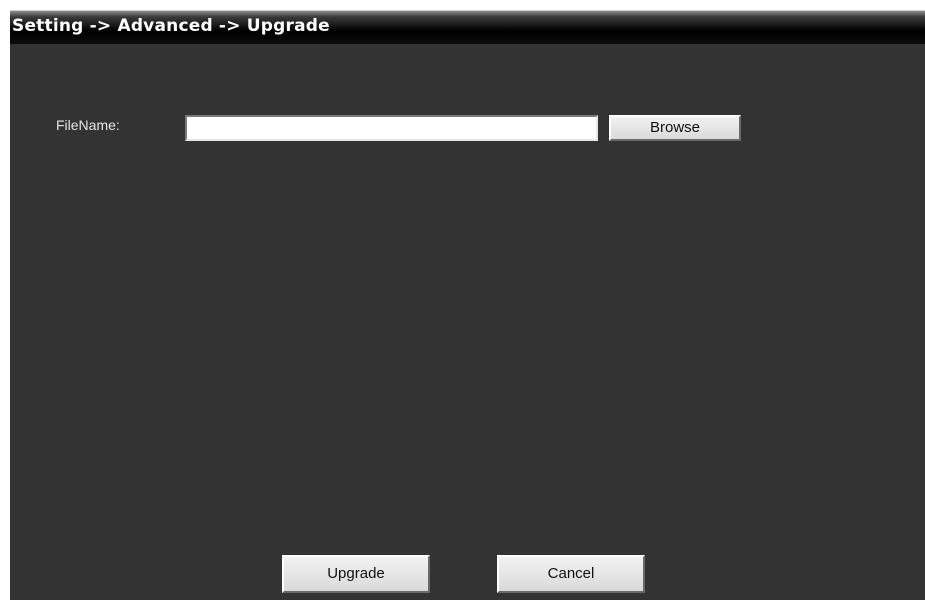 Image resolution: width=925 pixels, height=600 pixels. I want to click on cancel-button: Cancel, so click(571, 574).